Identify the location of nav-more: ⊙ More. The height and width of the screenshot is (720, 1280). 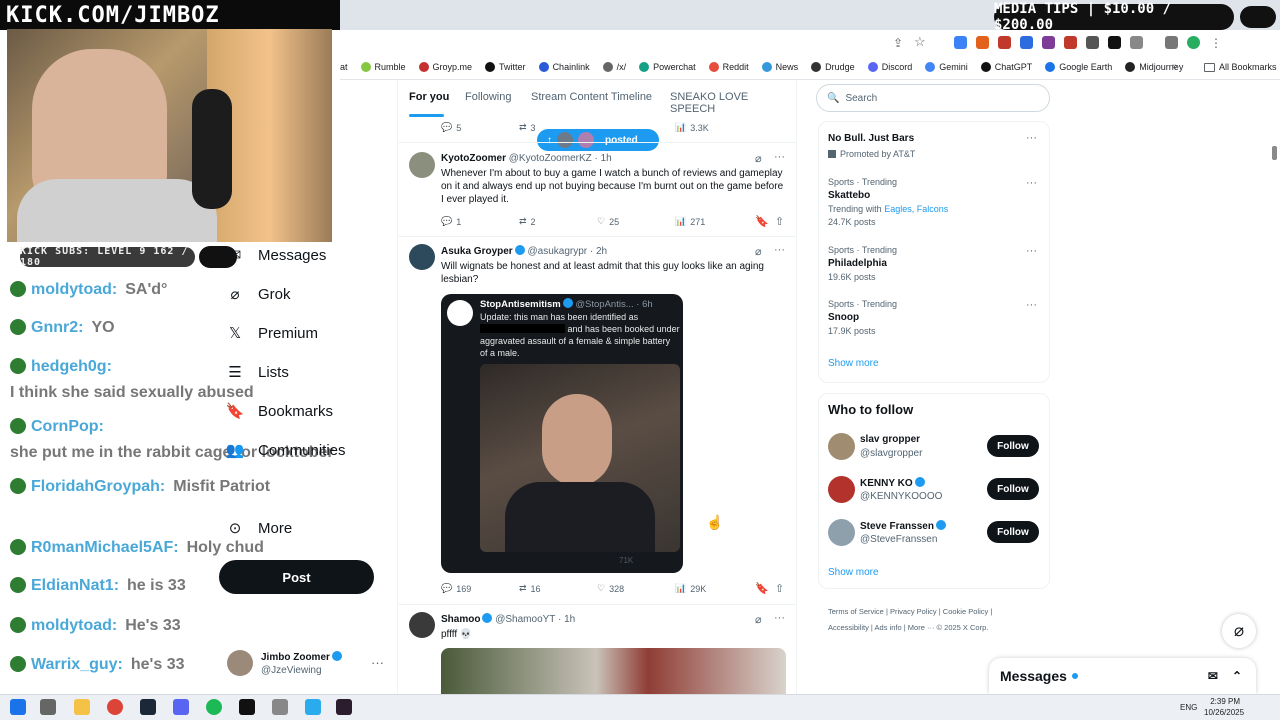
(259, 528).